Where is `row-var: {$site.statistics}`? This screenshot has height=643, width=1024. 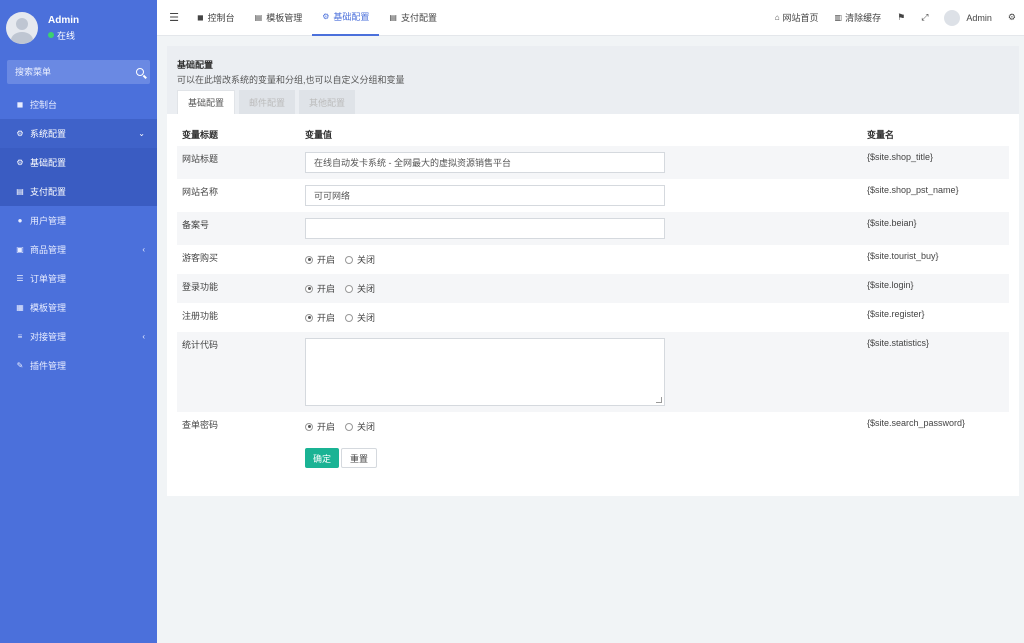
row-var: {$site.statistics} is located at coordinates (935, 372).